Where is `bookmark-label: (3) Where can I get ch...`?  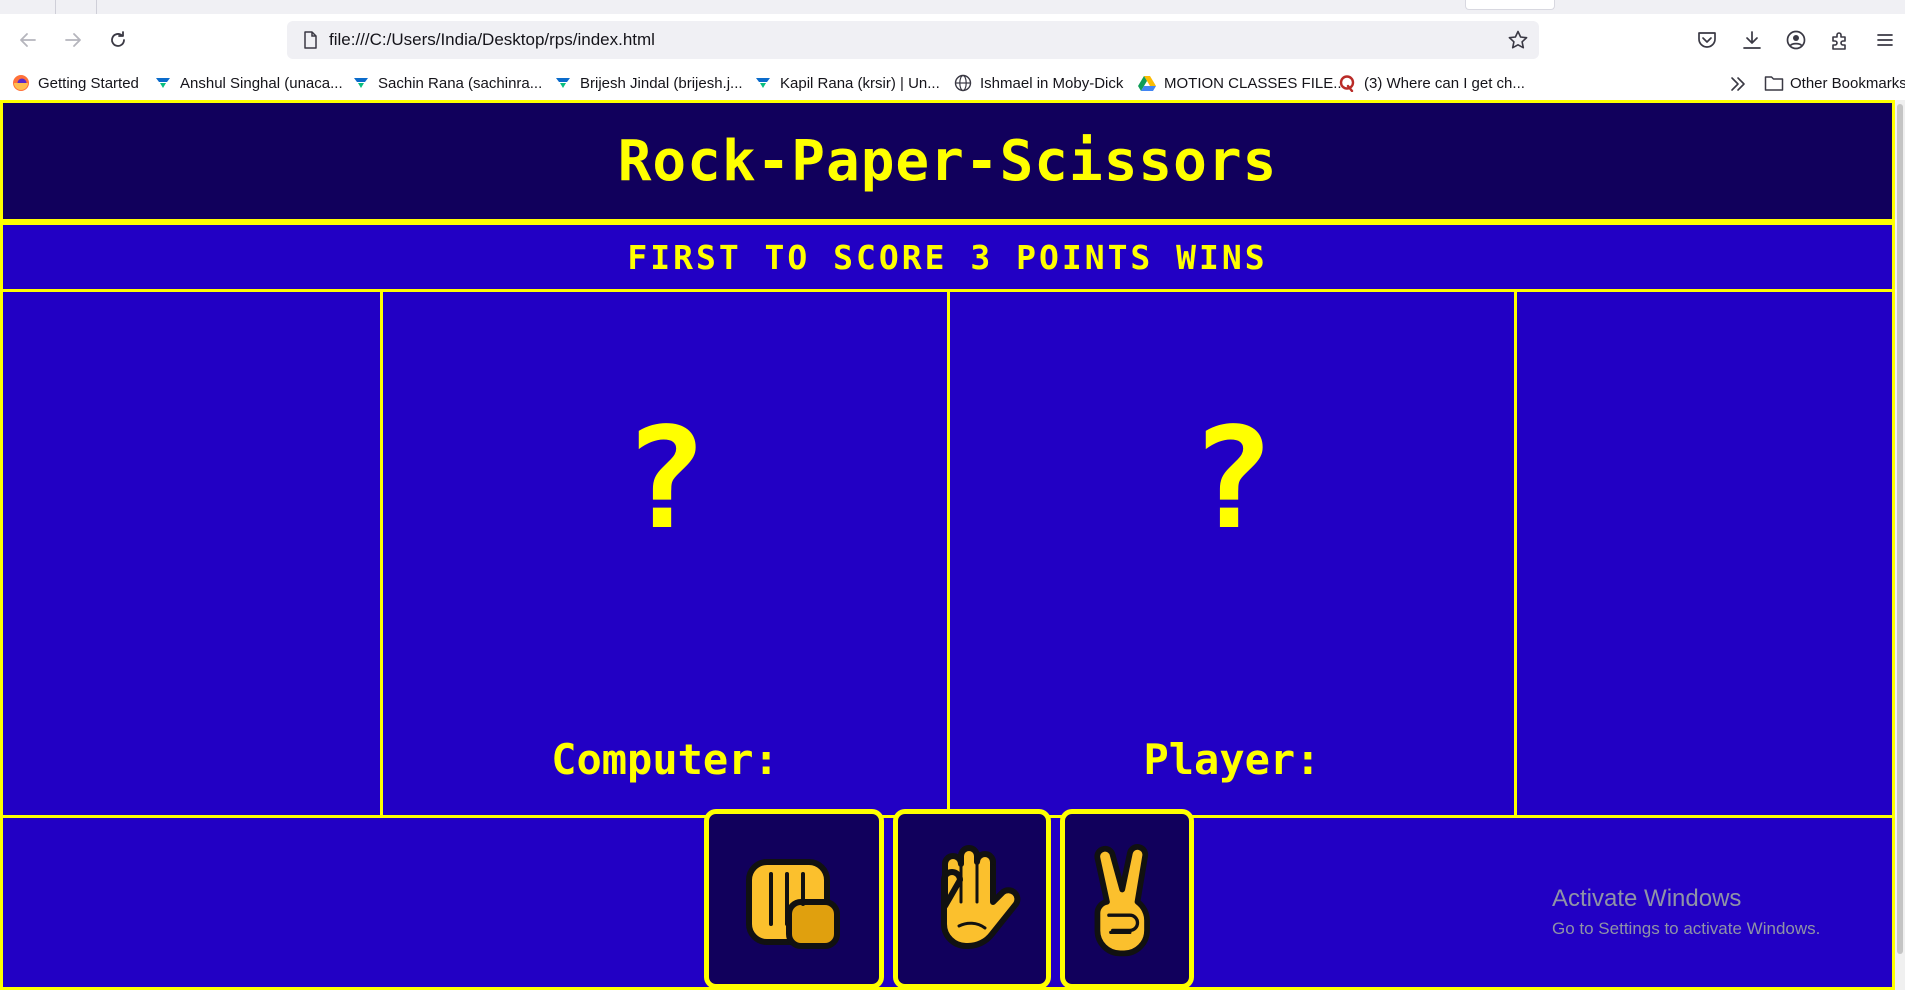
bookmark-label: (3) Where can I get ch... is located at coordinates (1444, 83).